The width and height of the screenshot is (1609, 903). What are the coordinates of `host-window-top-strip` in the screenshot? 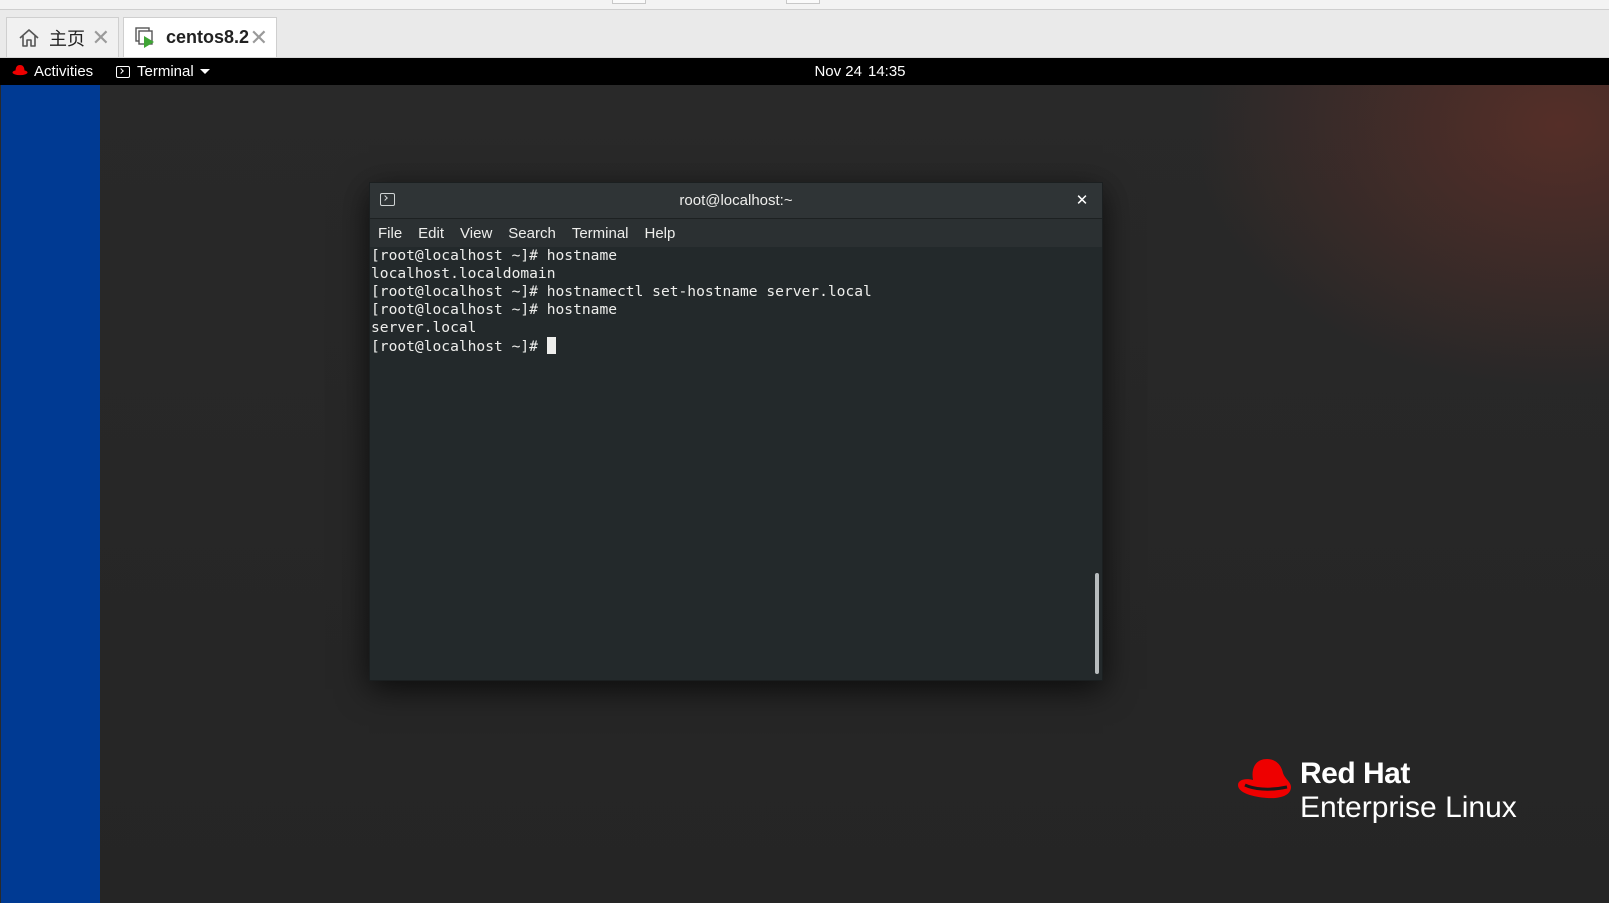 It's located at (804, 5).